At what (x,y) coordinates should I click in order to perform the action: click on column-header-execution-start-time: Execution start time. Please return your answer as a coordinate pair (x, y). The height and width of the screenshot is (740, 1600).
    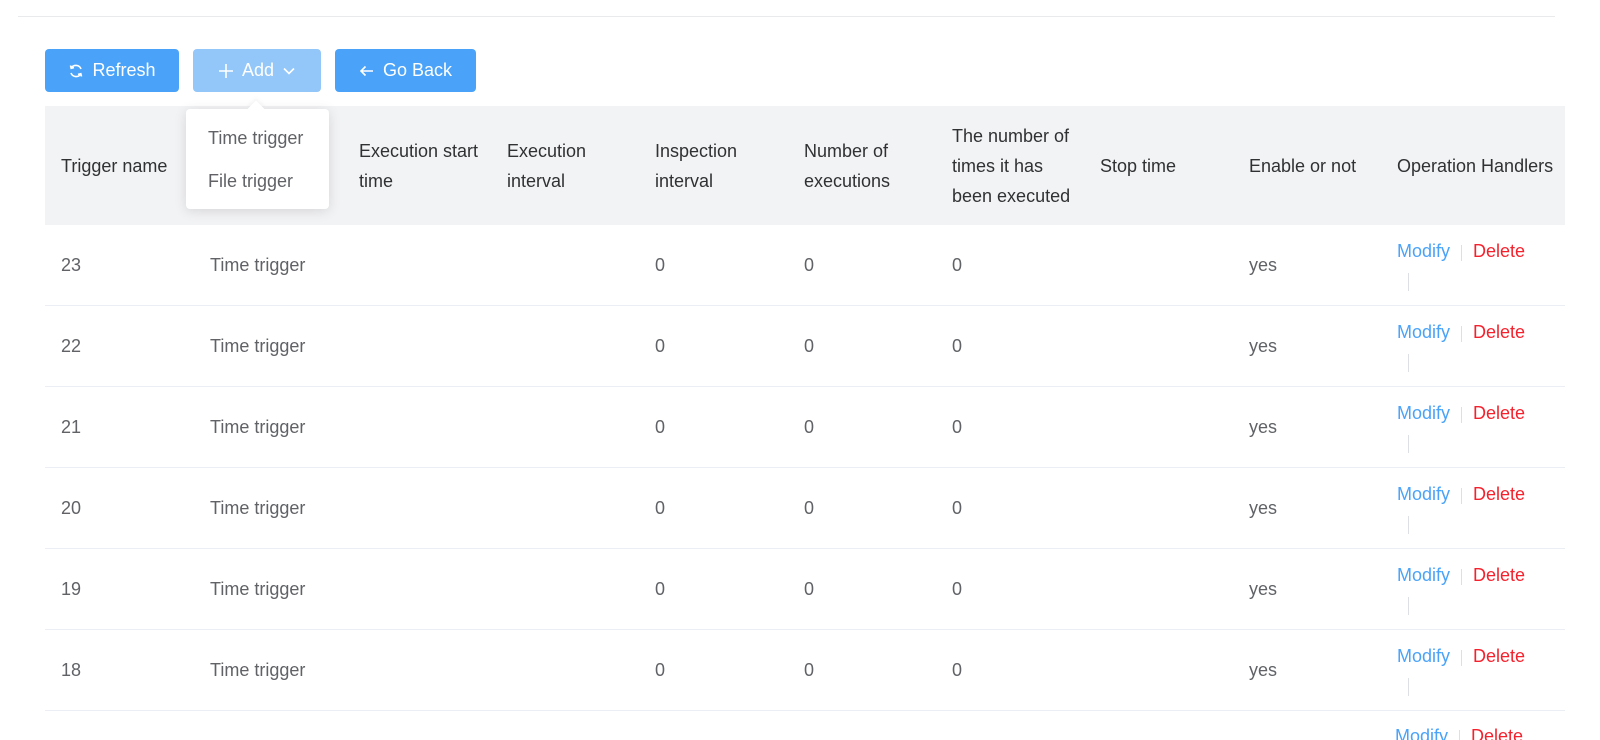
    Looking at the image, I should click on (417, 165).